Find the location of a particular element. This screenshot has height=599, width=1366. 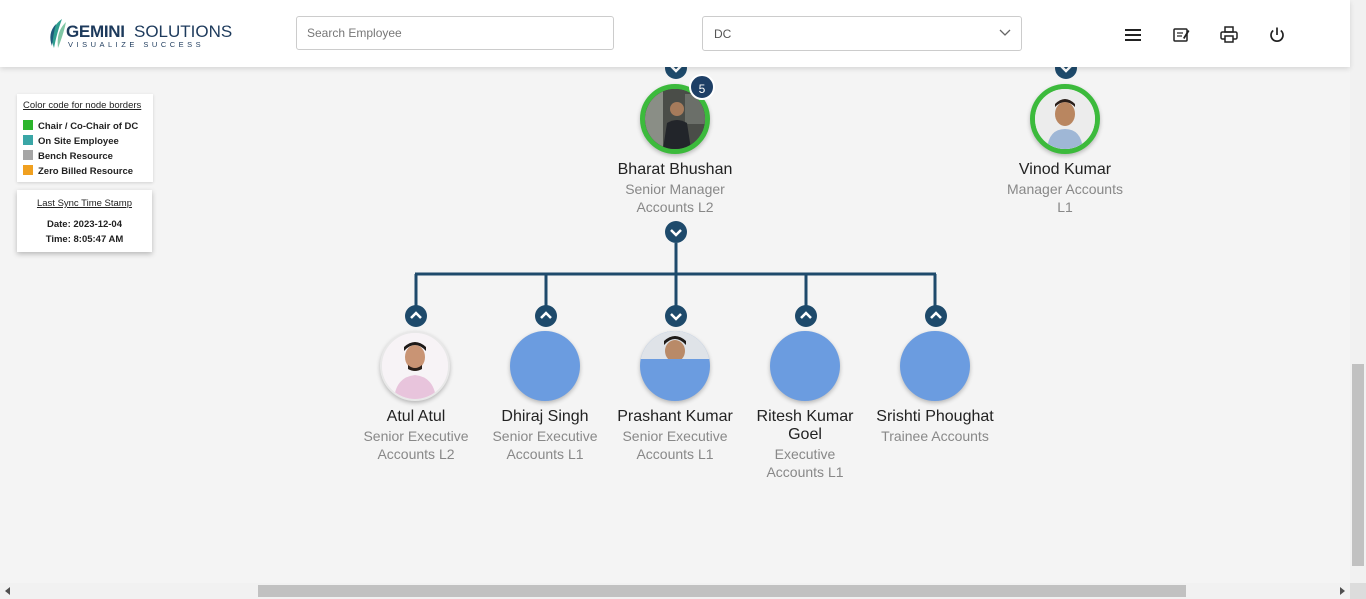

menu-icon is located at coordinates (1133, 35).